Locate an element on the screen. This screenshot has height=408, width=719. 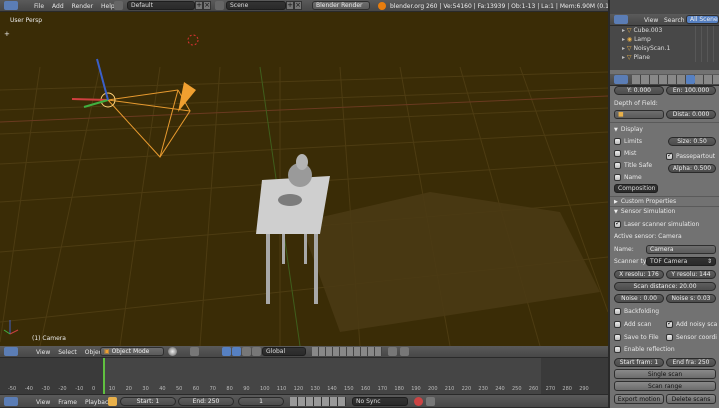
scan-end-frame-field: End fra: 250 is located at coordinates (691, 362).